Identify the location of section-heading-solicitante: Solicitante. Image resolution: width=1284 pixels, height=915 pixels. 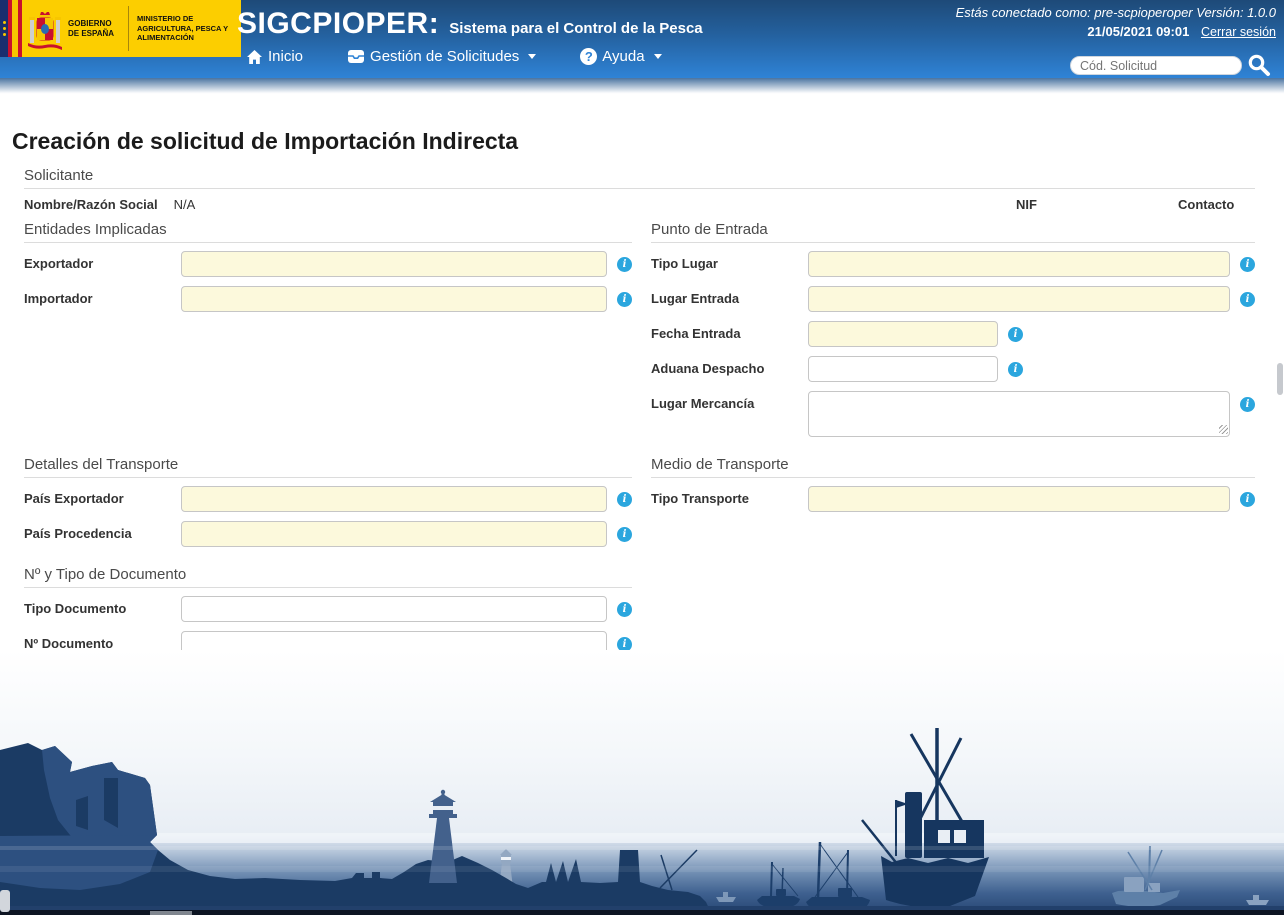
(639, 178).